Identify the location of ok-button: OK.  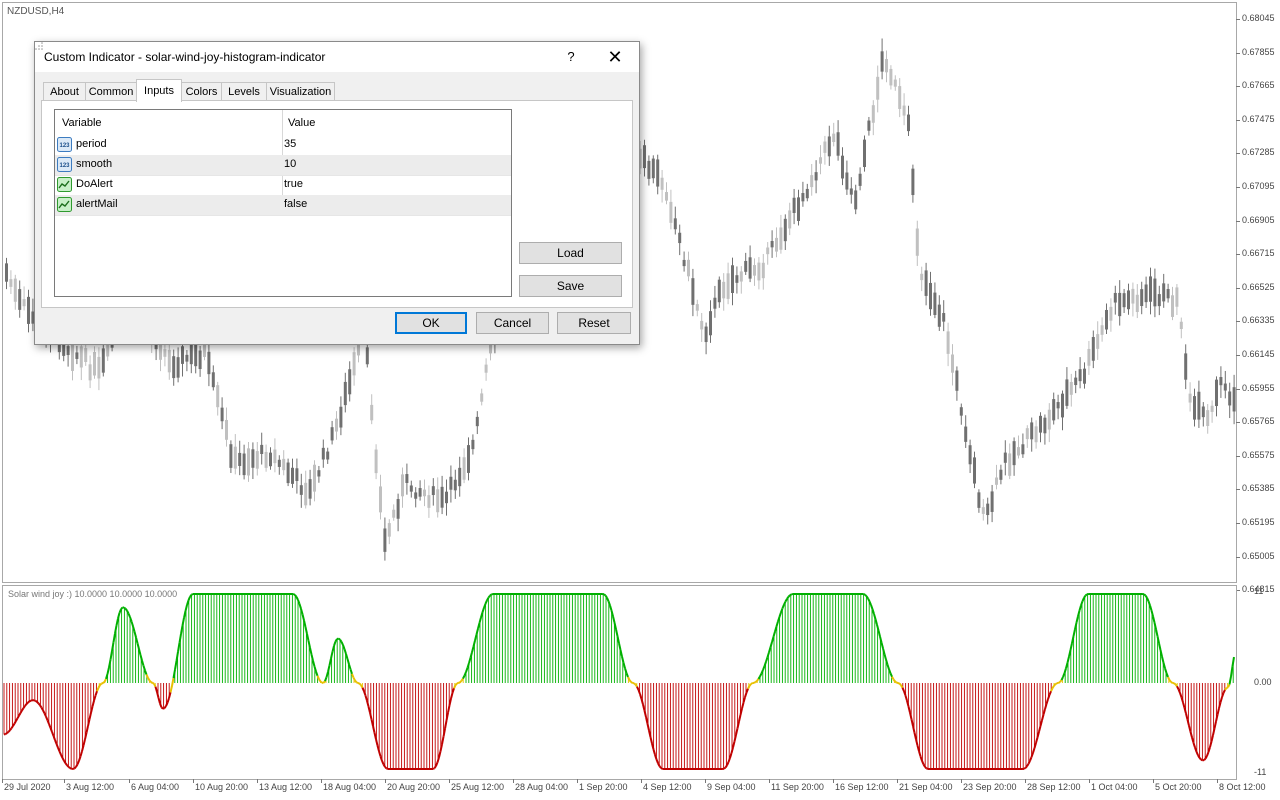
(431, 323).